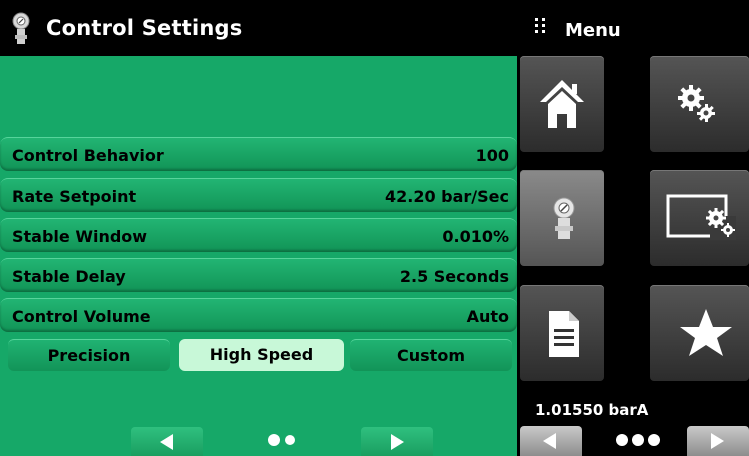 The height and width of the screenshot is (456, 749). I want to click on document-icon, so click(564, 334).